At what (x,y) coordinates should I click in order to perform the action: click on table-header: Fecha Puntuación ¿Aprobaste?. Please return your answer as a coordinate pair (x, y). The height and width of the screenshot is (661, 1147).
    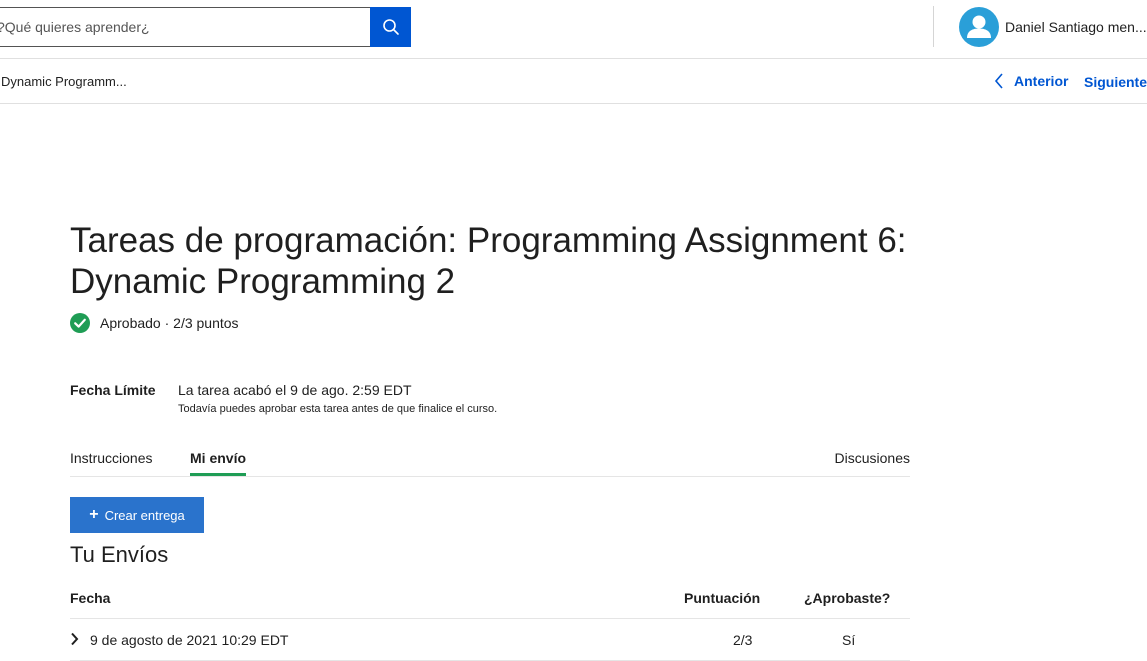
    Looking at the image, I should click on (490, 600).